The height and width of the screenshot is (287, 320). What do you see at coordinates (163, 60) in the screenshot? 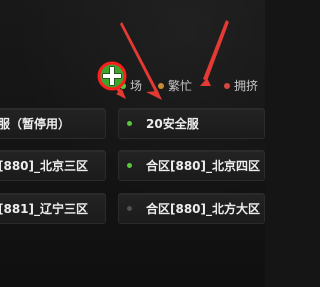
I see `annotation-overlay` at bounding box center [163, 60].